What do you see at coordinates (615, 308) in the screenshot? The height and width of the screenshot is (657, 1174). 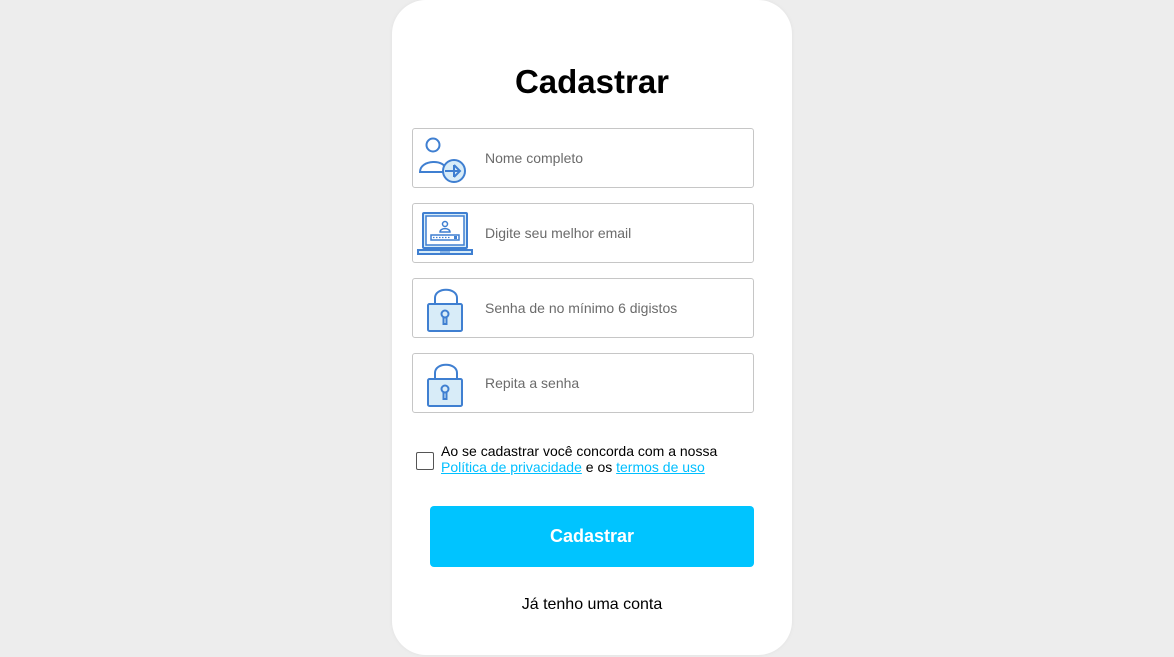 I see `password-input` at bounding box center [615, 308].